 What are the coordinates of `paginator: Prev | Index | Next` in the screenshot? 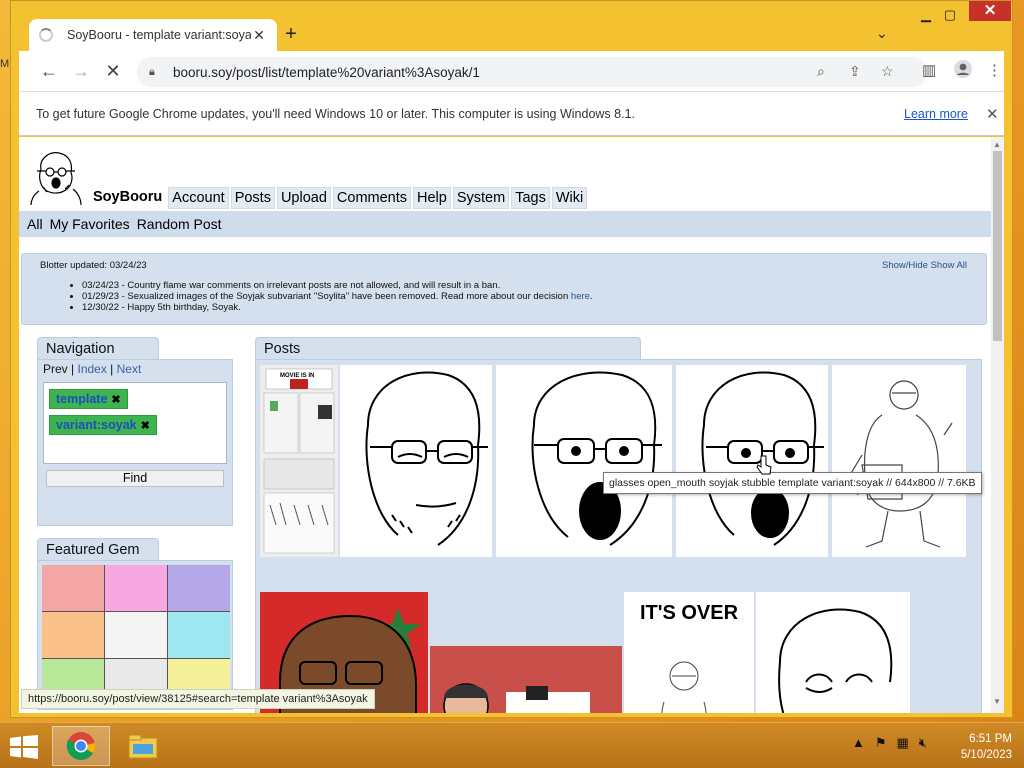 It's located at (92, 369).